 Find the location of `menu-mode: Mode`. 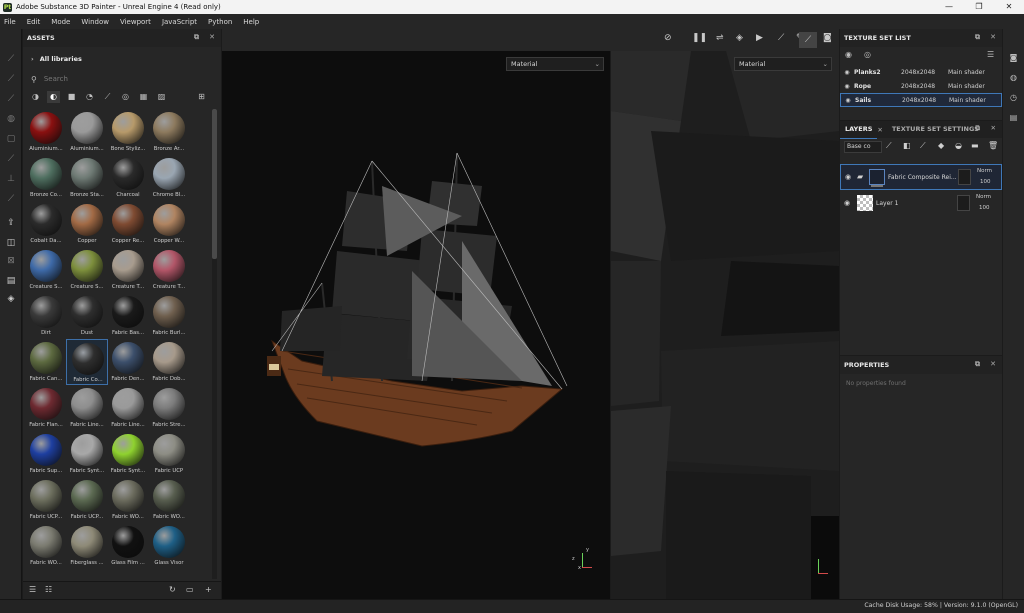

menu-mode: Mode is located at coordinates (60, 22).